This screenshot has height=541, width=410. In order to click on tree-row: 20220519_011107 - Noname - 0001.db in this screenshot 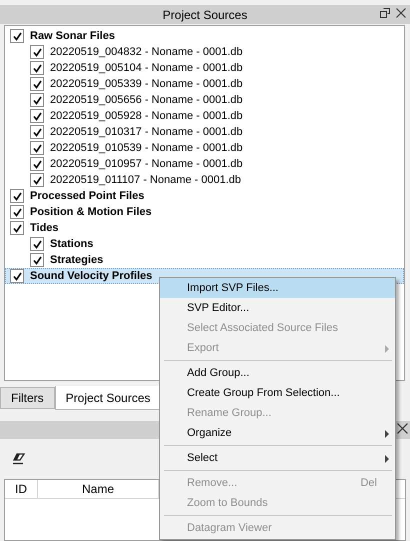, I will do `click(204, 180)`.